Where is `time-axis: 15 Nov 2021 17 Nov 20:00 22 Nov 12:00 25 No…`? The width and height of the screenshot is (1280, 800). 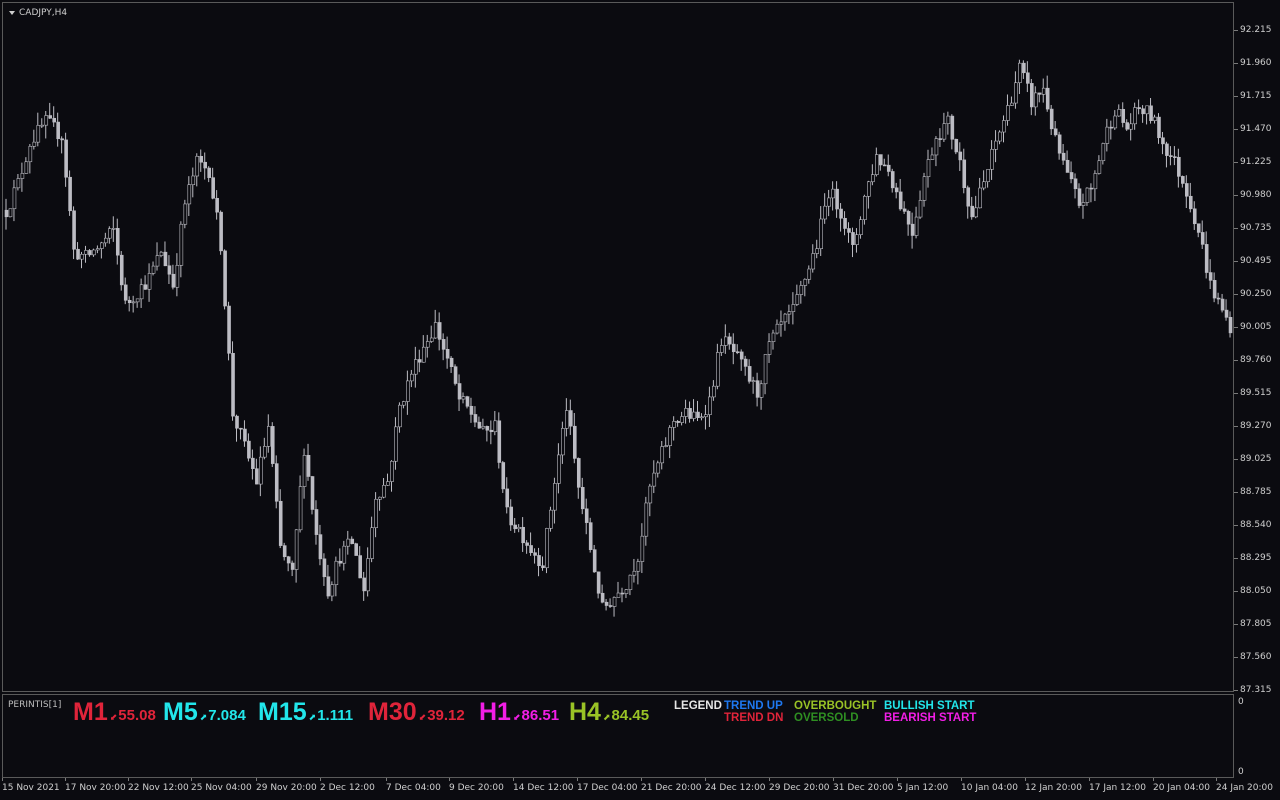 time-axis: 15 Nov 2021 17 Nov 20:00 22 Nov 12:00 25 No… is located at coordinates (637, 789).